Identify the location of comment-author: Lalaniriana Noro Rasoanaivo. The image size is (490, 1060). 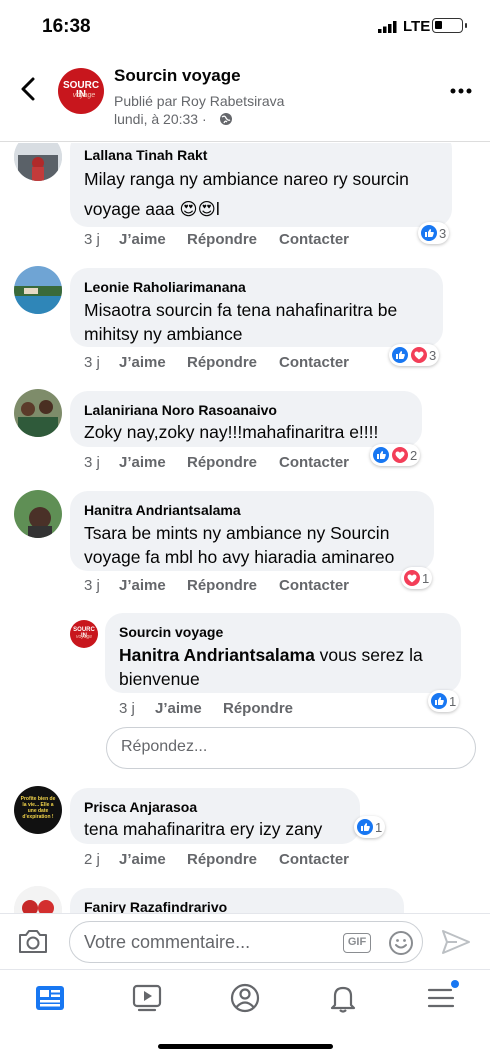
(180, 410).